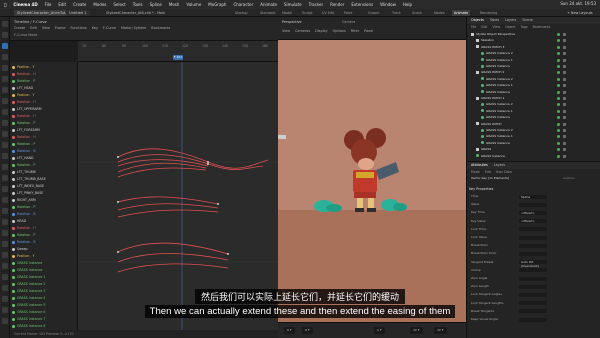 This screenshot has width=600, height=338. I want to click on track-row: HEAD, so click(19, 221).